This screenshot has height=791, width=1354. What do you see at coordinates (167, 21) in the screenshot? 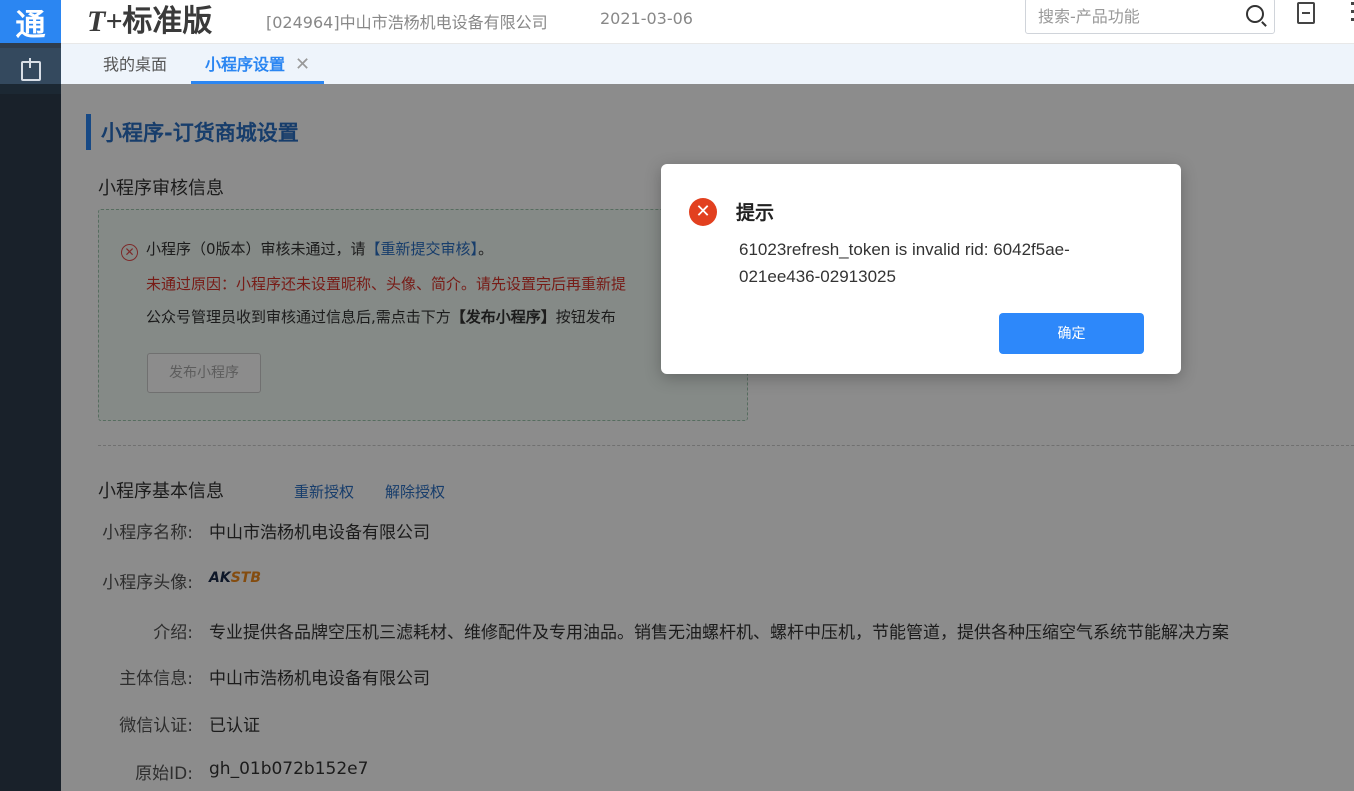
I see `brand-name: 标准版` at bounding box center [167, 21].